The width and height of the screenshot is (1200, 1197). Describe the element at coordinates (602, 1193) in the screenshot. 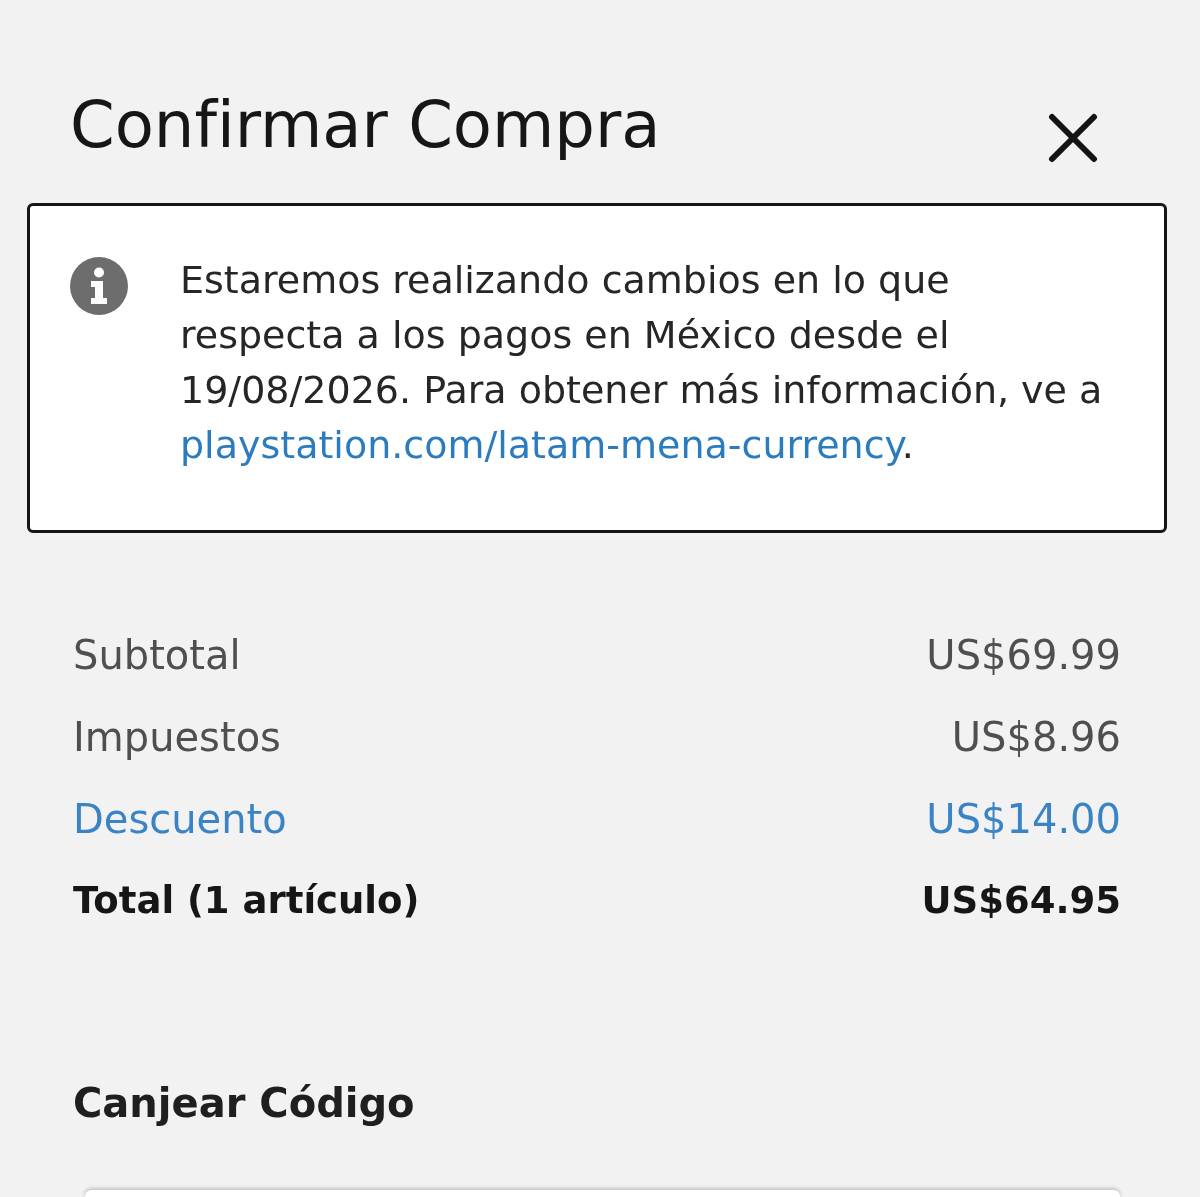

I see `code-input-field` at that location.